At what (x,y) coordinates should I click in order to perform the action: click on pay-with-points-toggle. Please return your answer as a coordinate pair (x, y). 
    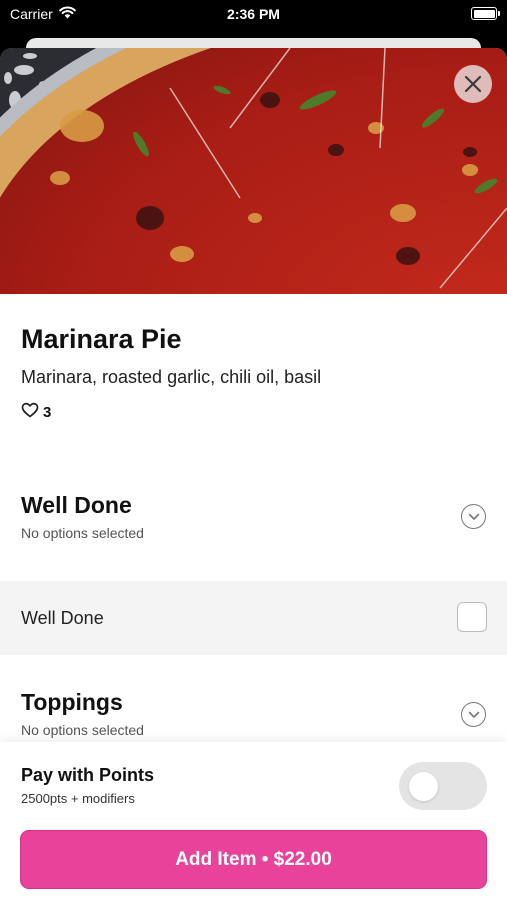
    Looking at the image, I should click on (443, 786).